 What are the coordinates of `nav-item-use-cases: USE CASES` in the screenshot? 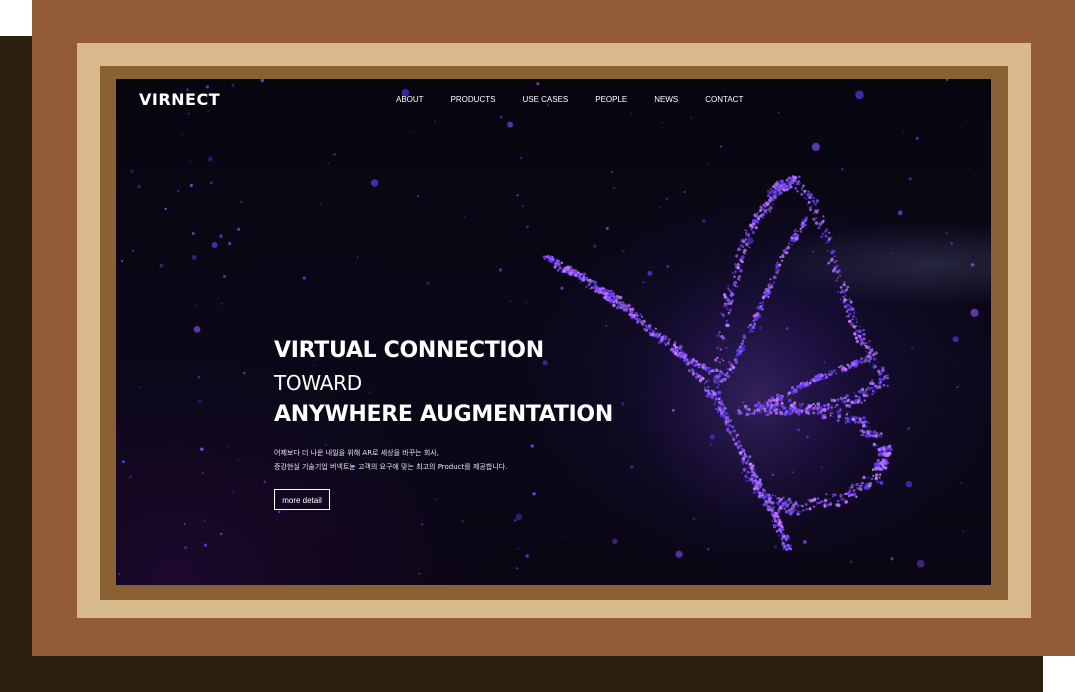 It's located at (545, 99).